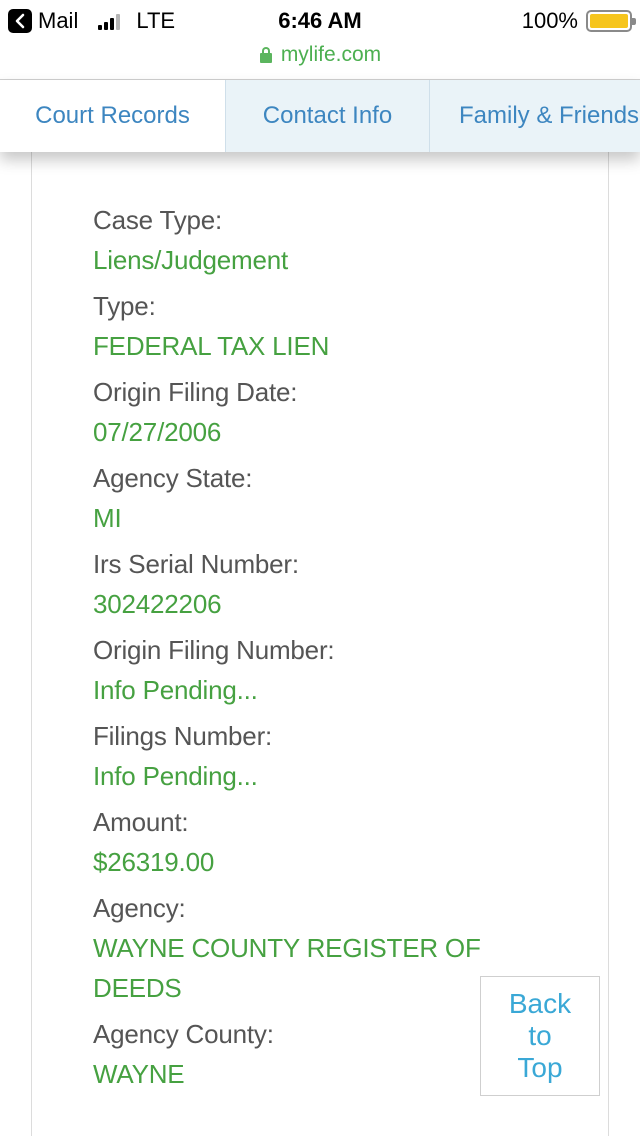 The width and height of the screenshot is (640, 1136). Describe the element at coordinates (154, 862) in the screenshot. I see `amount-value: $26319.00` at that location.